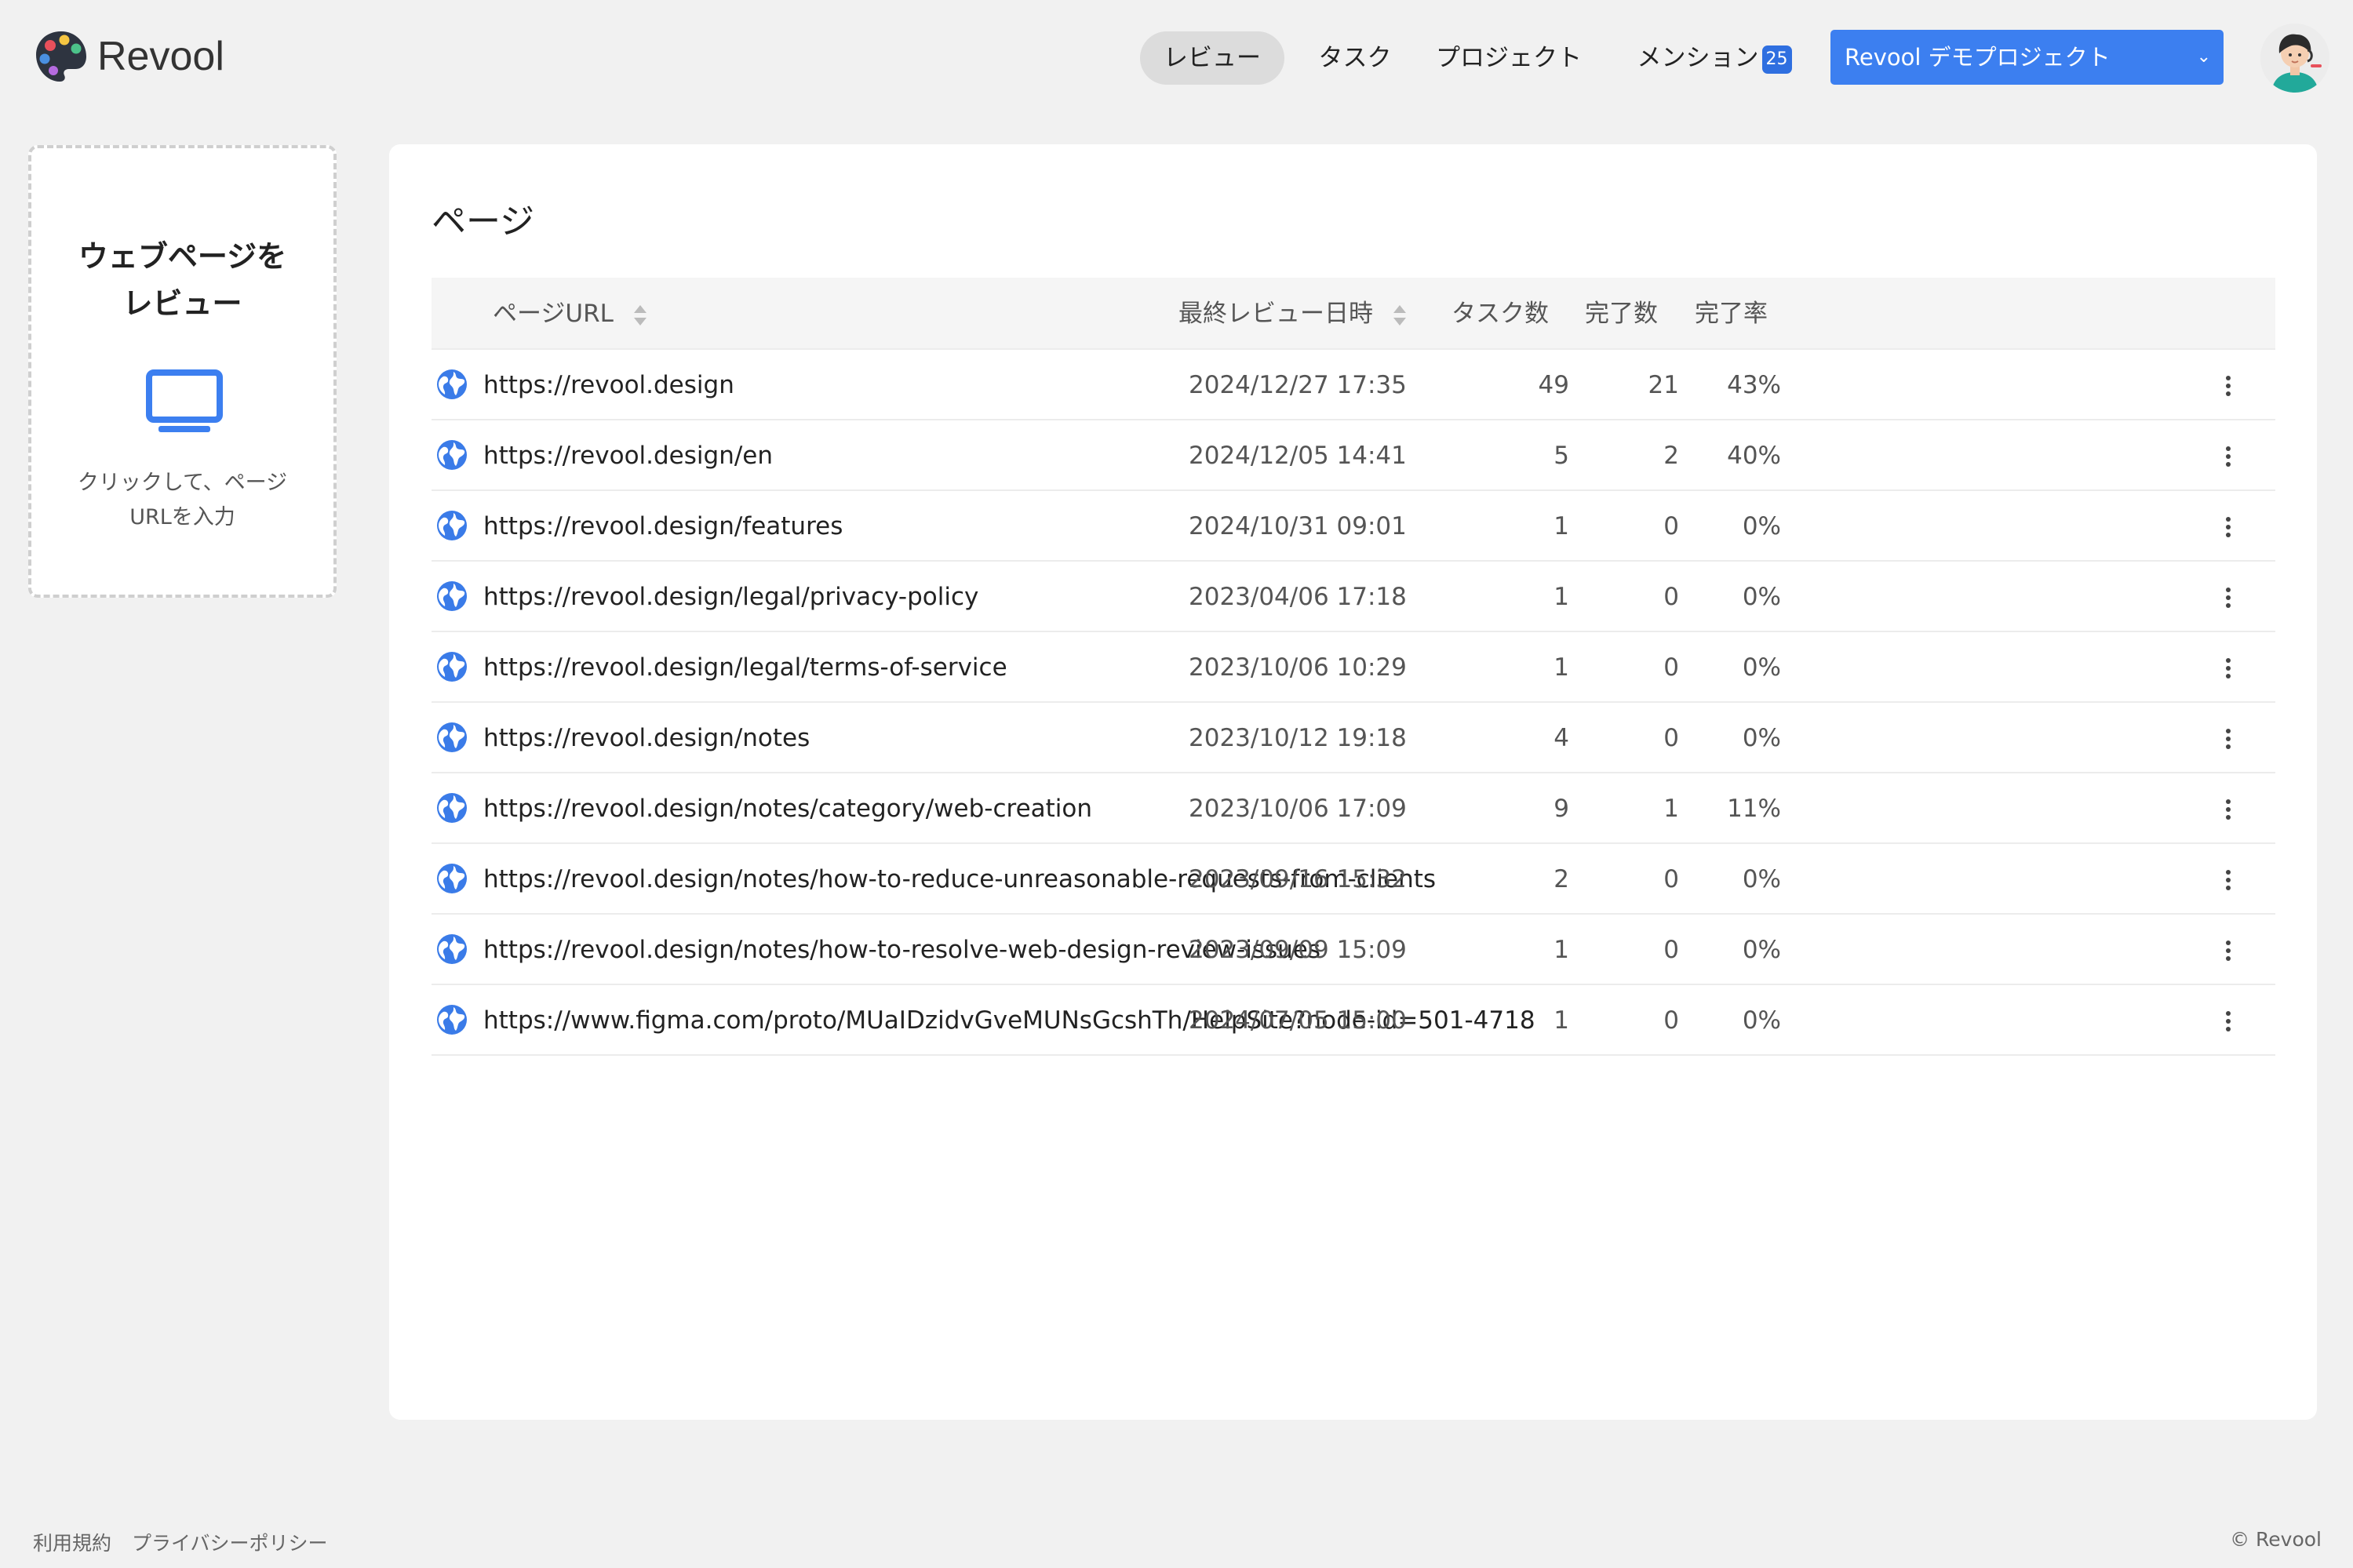 The height and width of the screenshot is (1568, 2353). What do you see at coordinates (553, 314) in the screenshot?
I see `column-url-label: ページURL` at bounding box center [553, 314].